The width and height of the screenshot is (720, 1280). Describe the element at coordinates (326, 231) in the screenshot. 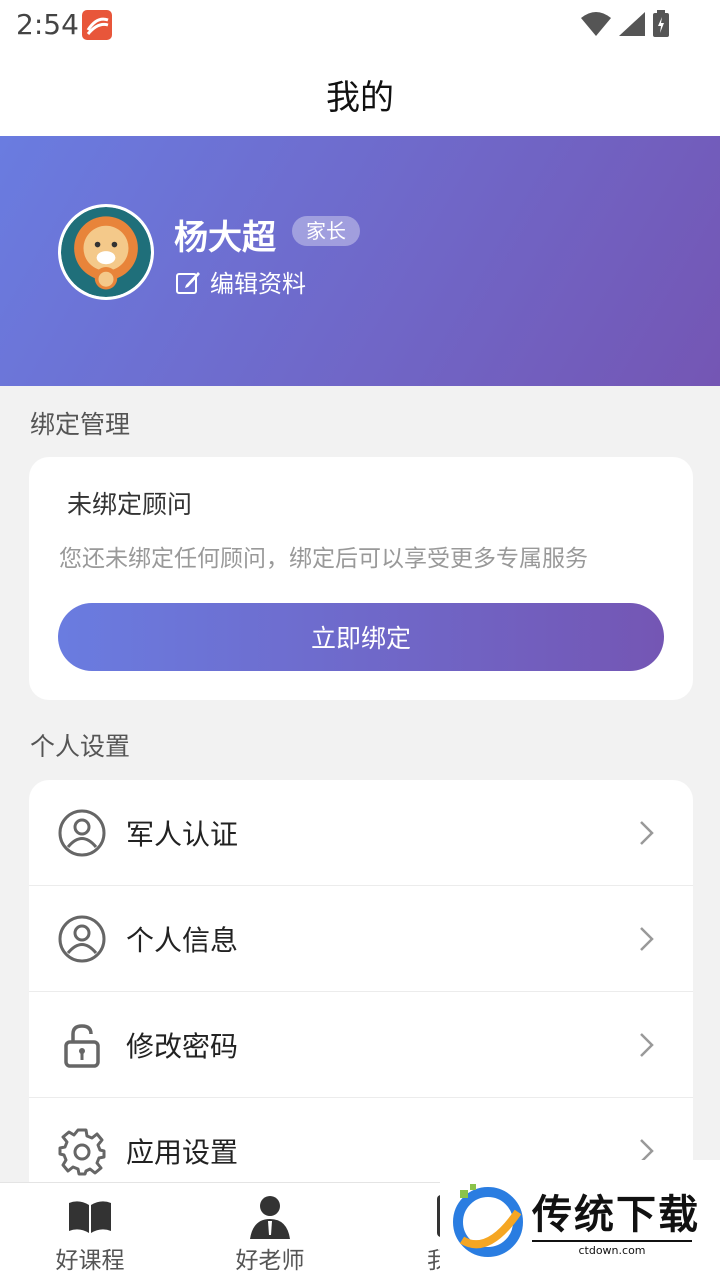

I see `role-badge: 家长` at that location.